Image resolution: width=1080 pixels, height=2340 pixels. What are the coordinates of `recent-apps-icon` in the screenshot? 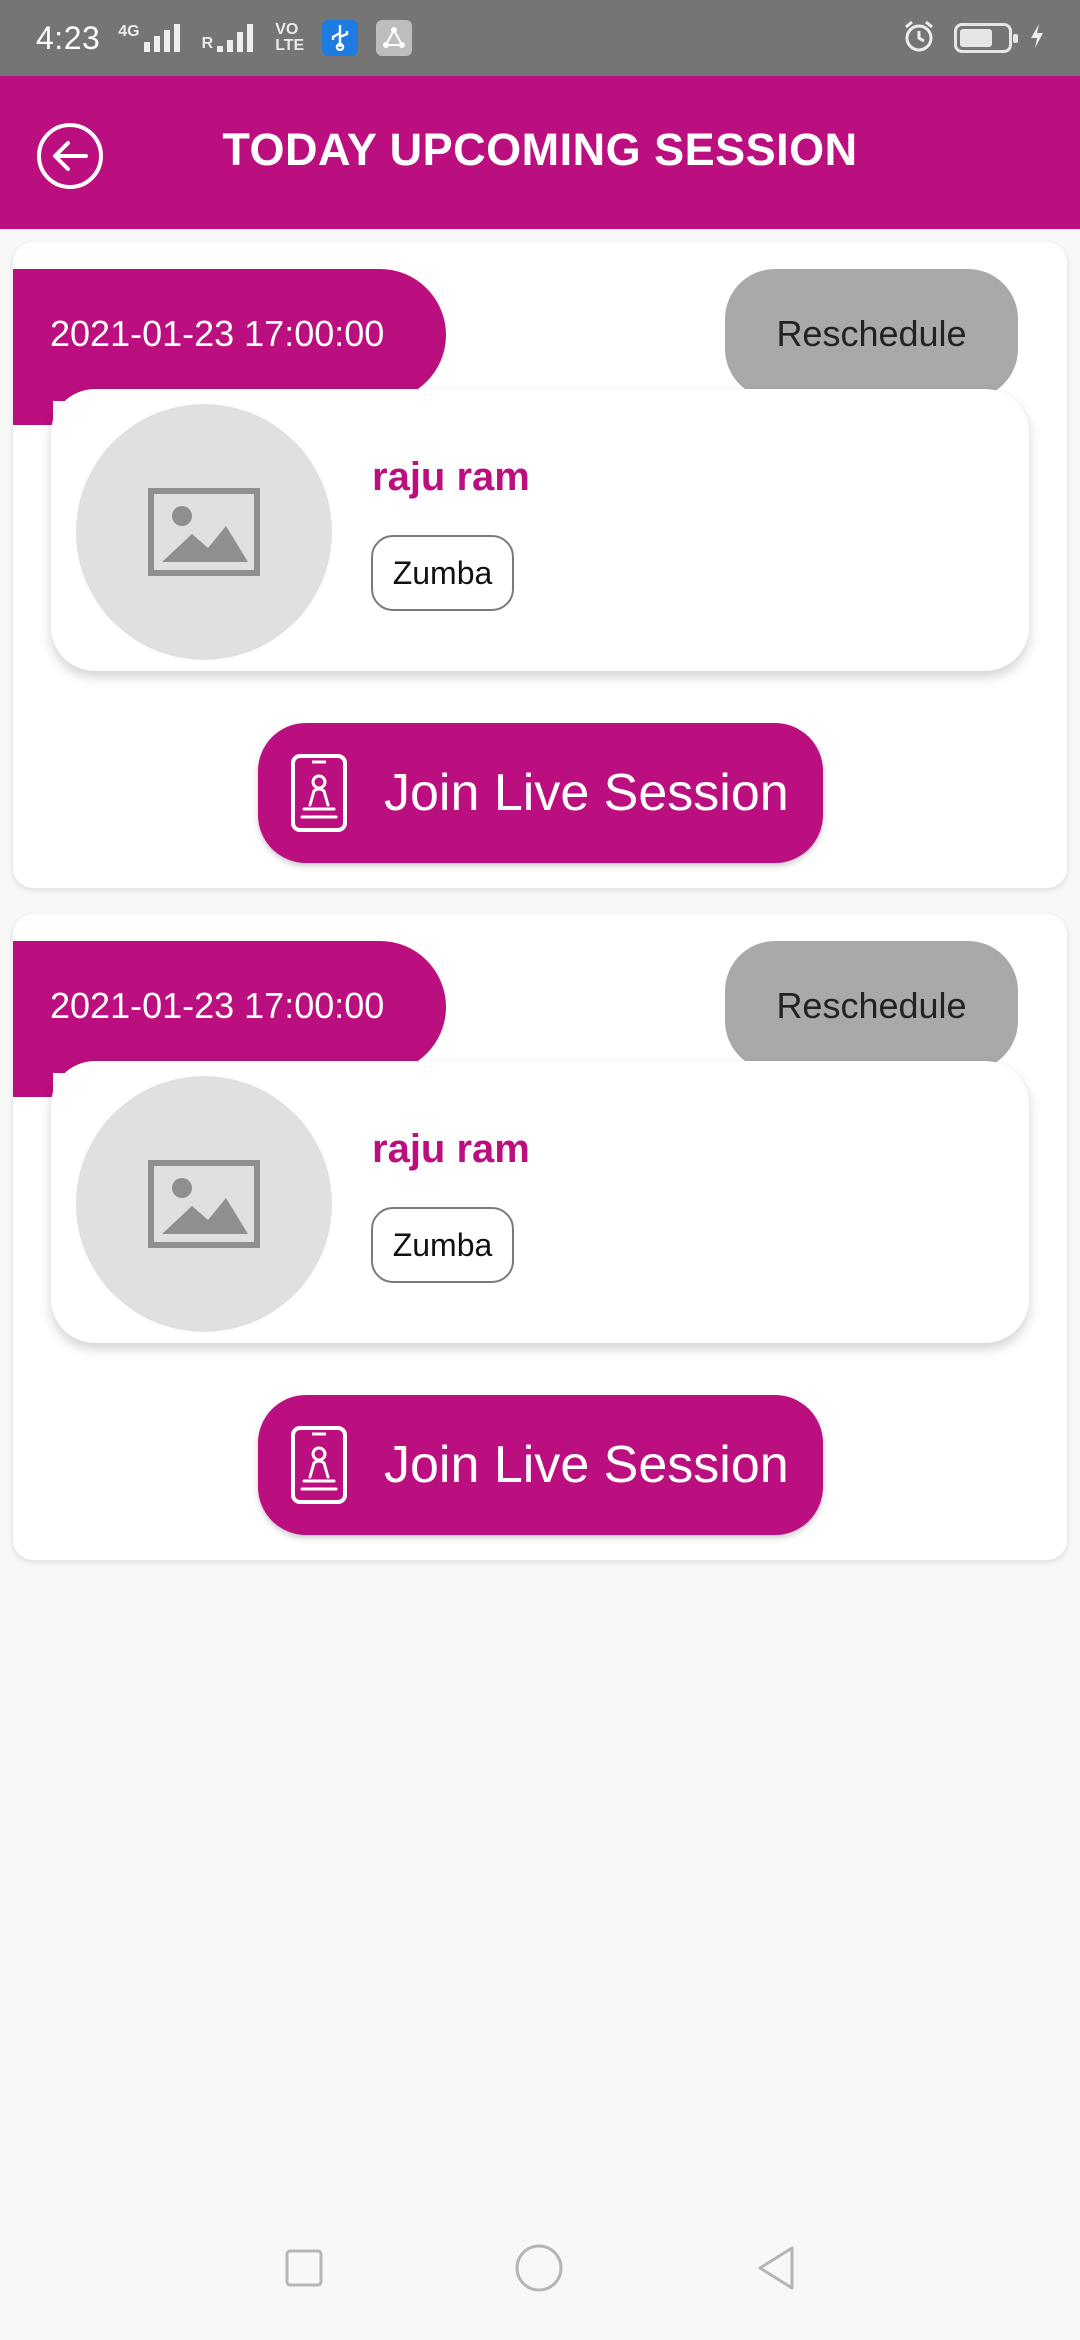 It's located at (304, 2270).